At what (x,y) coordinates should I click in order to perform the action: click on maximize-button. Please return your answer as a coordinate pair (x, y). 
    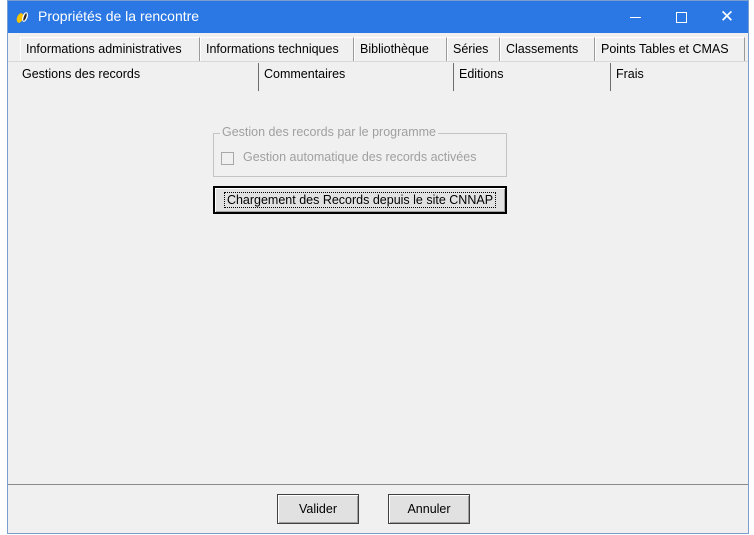
    Looking at the image, I should click on (681, 17).